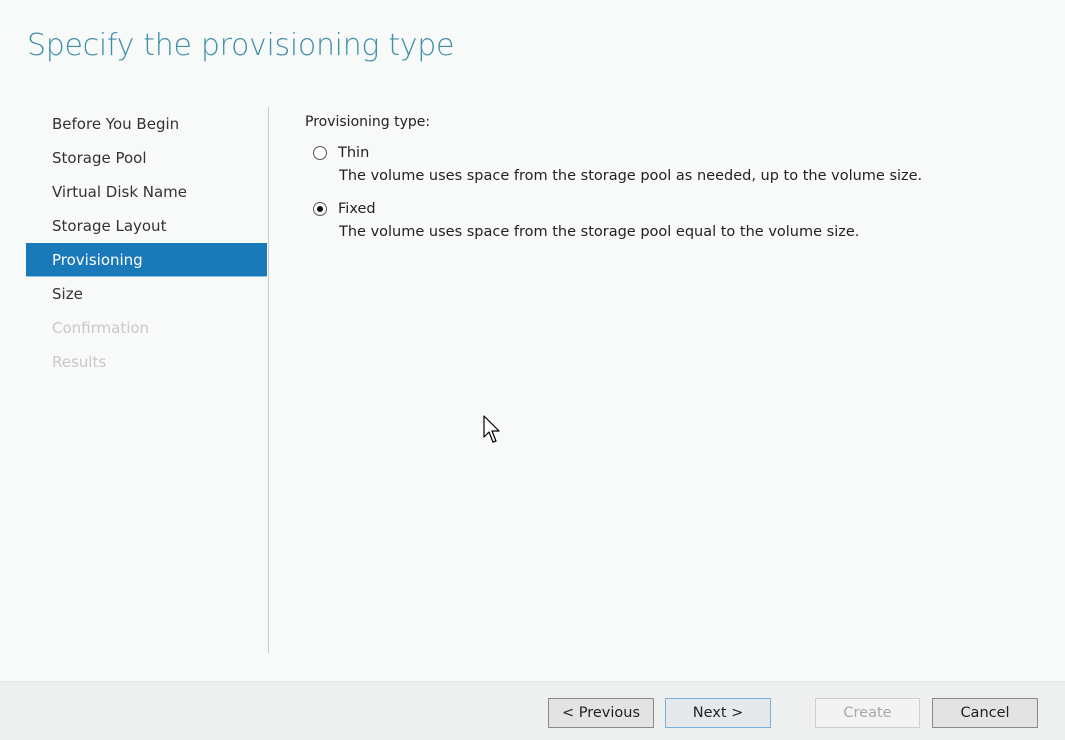 The width and height of the screenshot is (1065, 740). What do you see at coordinates (268, 380) in the screenshot?
I see `steps-divider` at bounding box center [268, 380].